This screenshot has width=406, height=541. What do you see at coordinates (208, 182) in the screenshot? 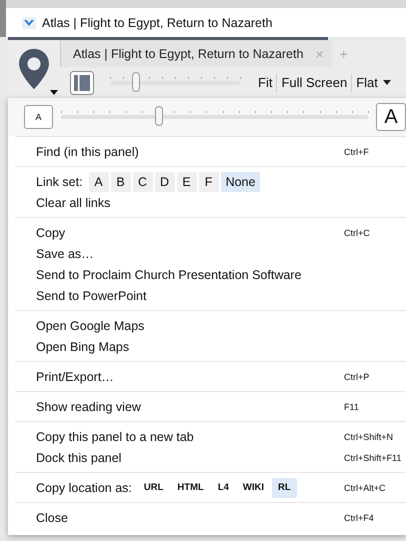
I see `option-button: F` at bounding box center [208, 182].